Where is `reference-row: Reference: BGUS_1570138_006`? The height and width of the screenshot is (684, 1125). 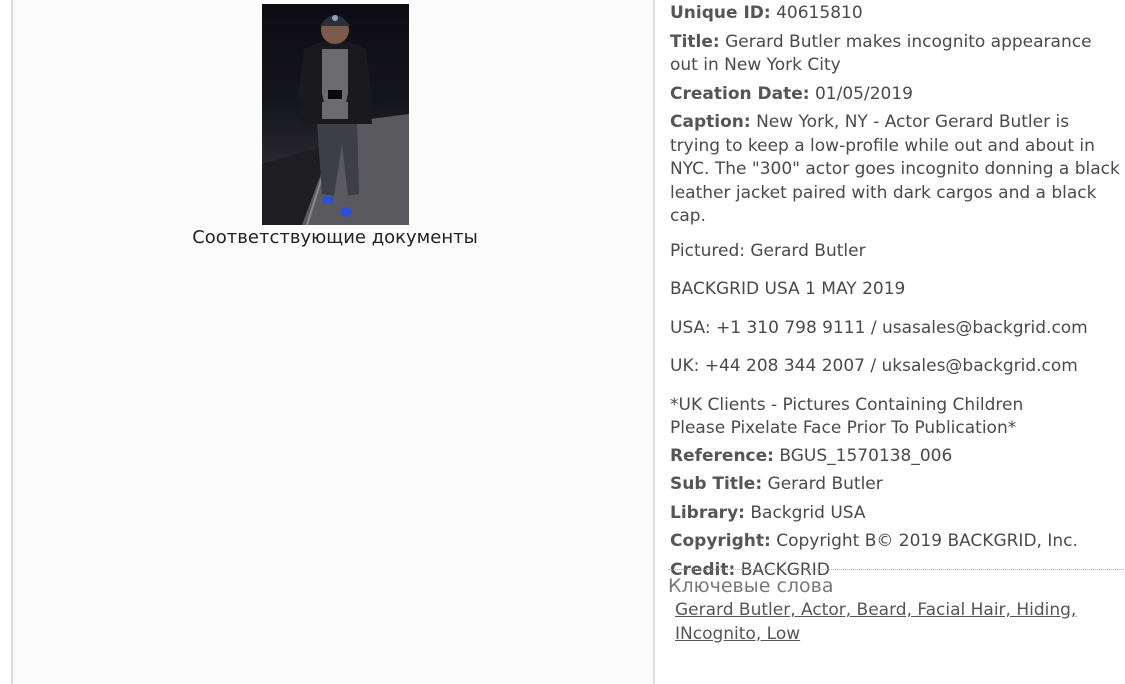
reference-row: Reference: BGUS_1570138_006 is located at coordinates (895, 457).